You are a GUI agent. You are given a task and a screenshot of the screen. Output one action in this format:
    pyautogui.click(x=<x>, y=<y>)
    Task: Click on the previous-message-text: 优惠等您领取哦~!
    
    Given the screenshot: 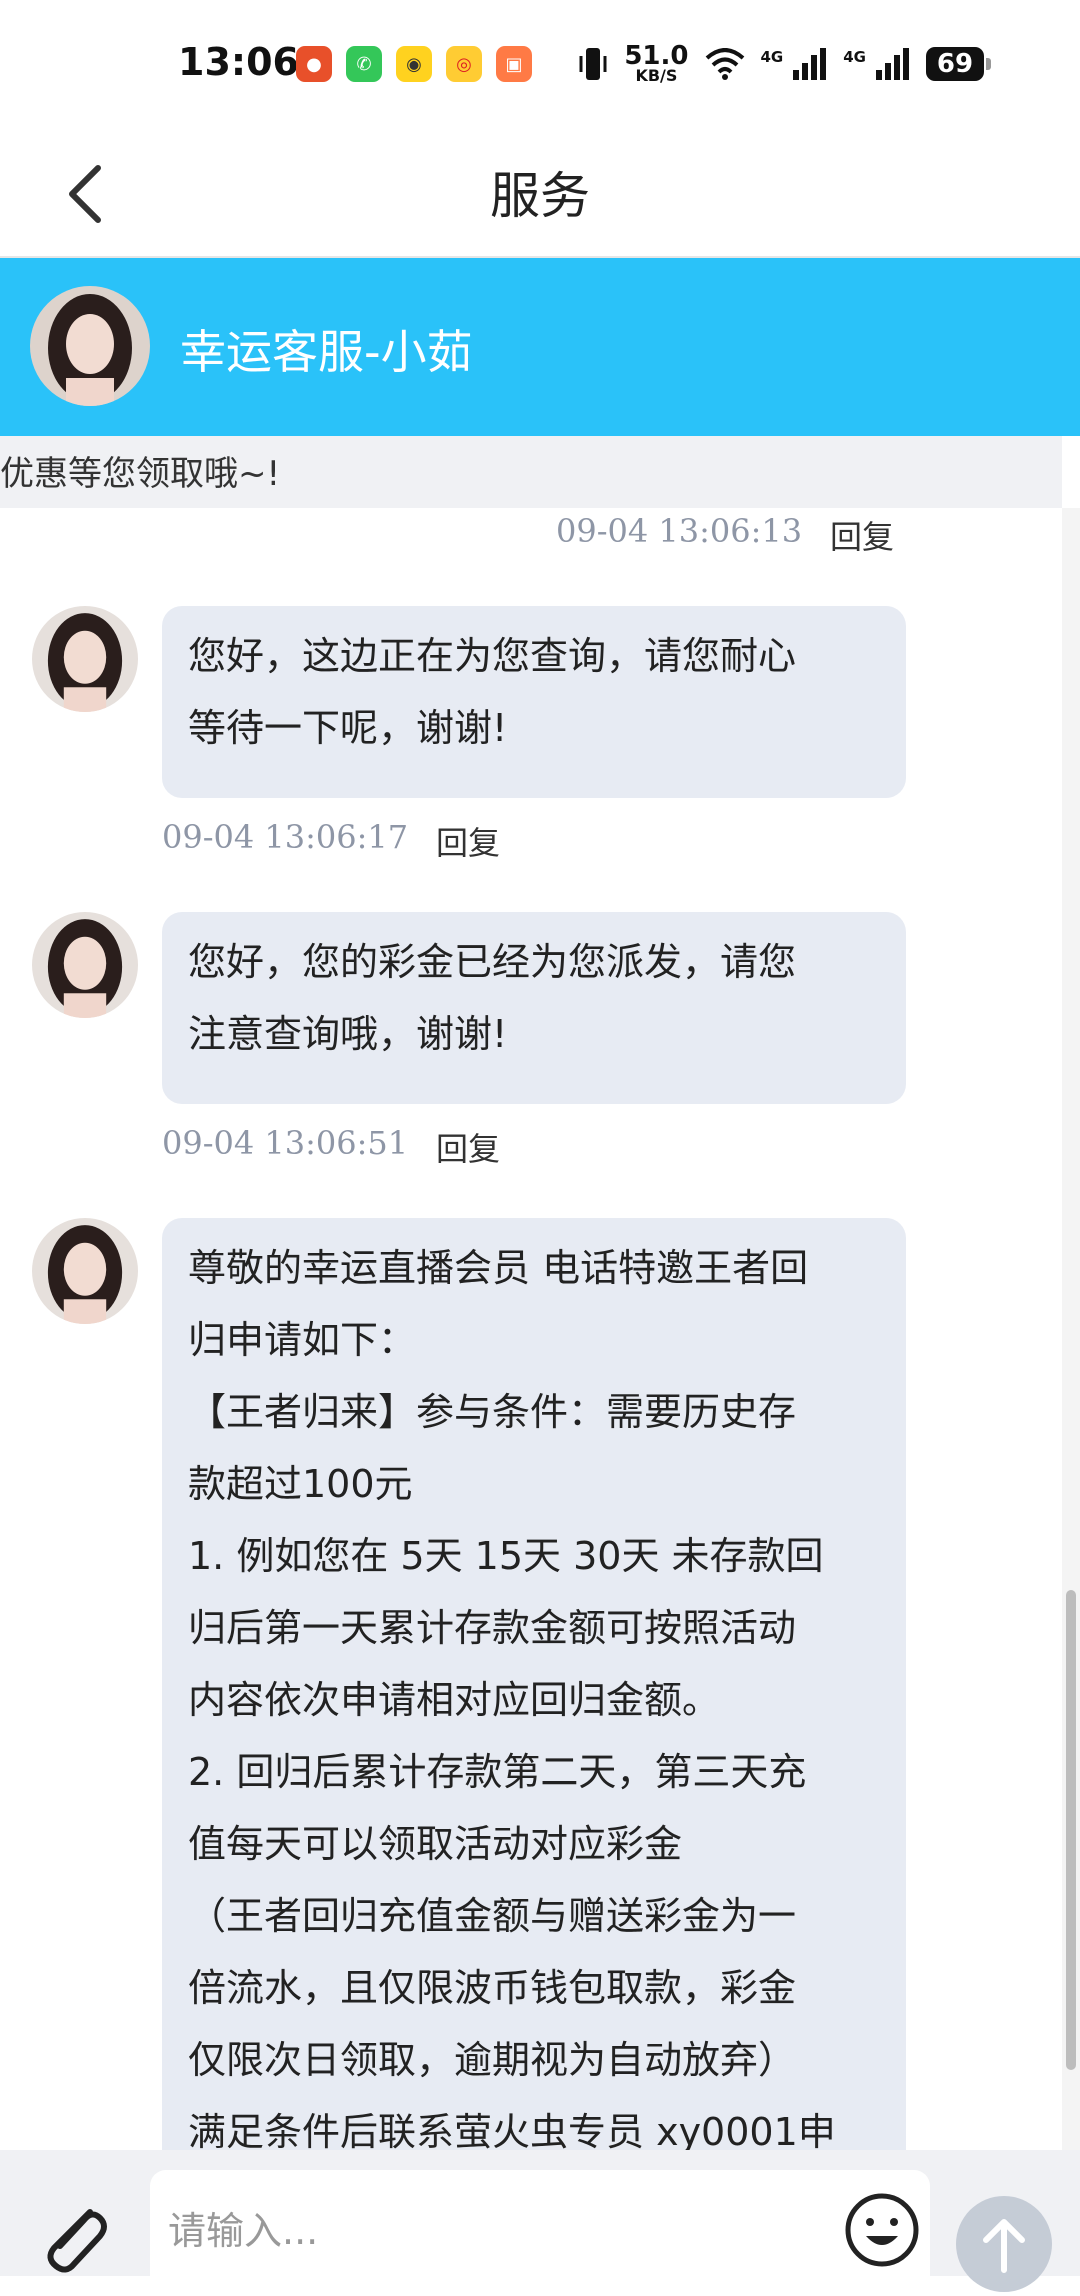 What is the action you would take?
    pyautogui.click(x=140, y=474)
    